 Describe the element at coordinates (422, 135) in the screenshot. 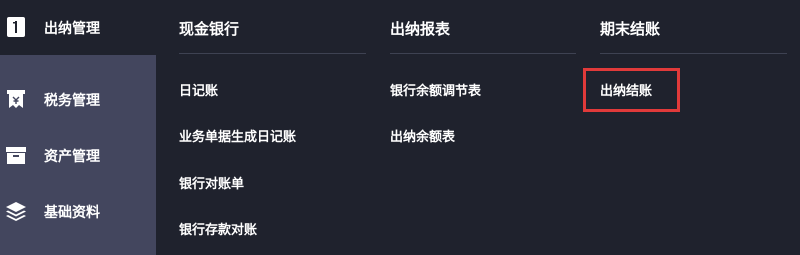

I see `menu-item-cashier-balance-sheet: 出纳余额表` at that location.